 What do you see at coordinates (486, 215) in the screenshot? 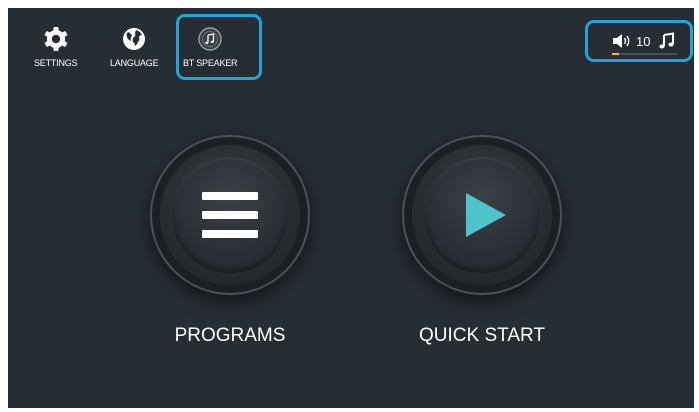
I see `play-icon` at bounding box center [486, 215].